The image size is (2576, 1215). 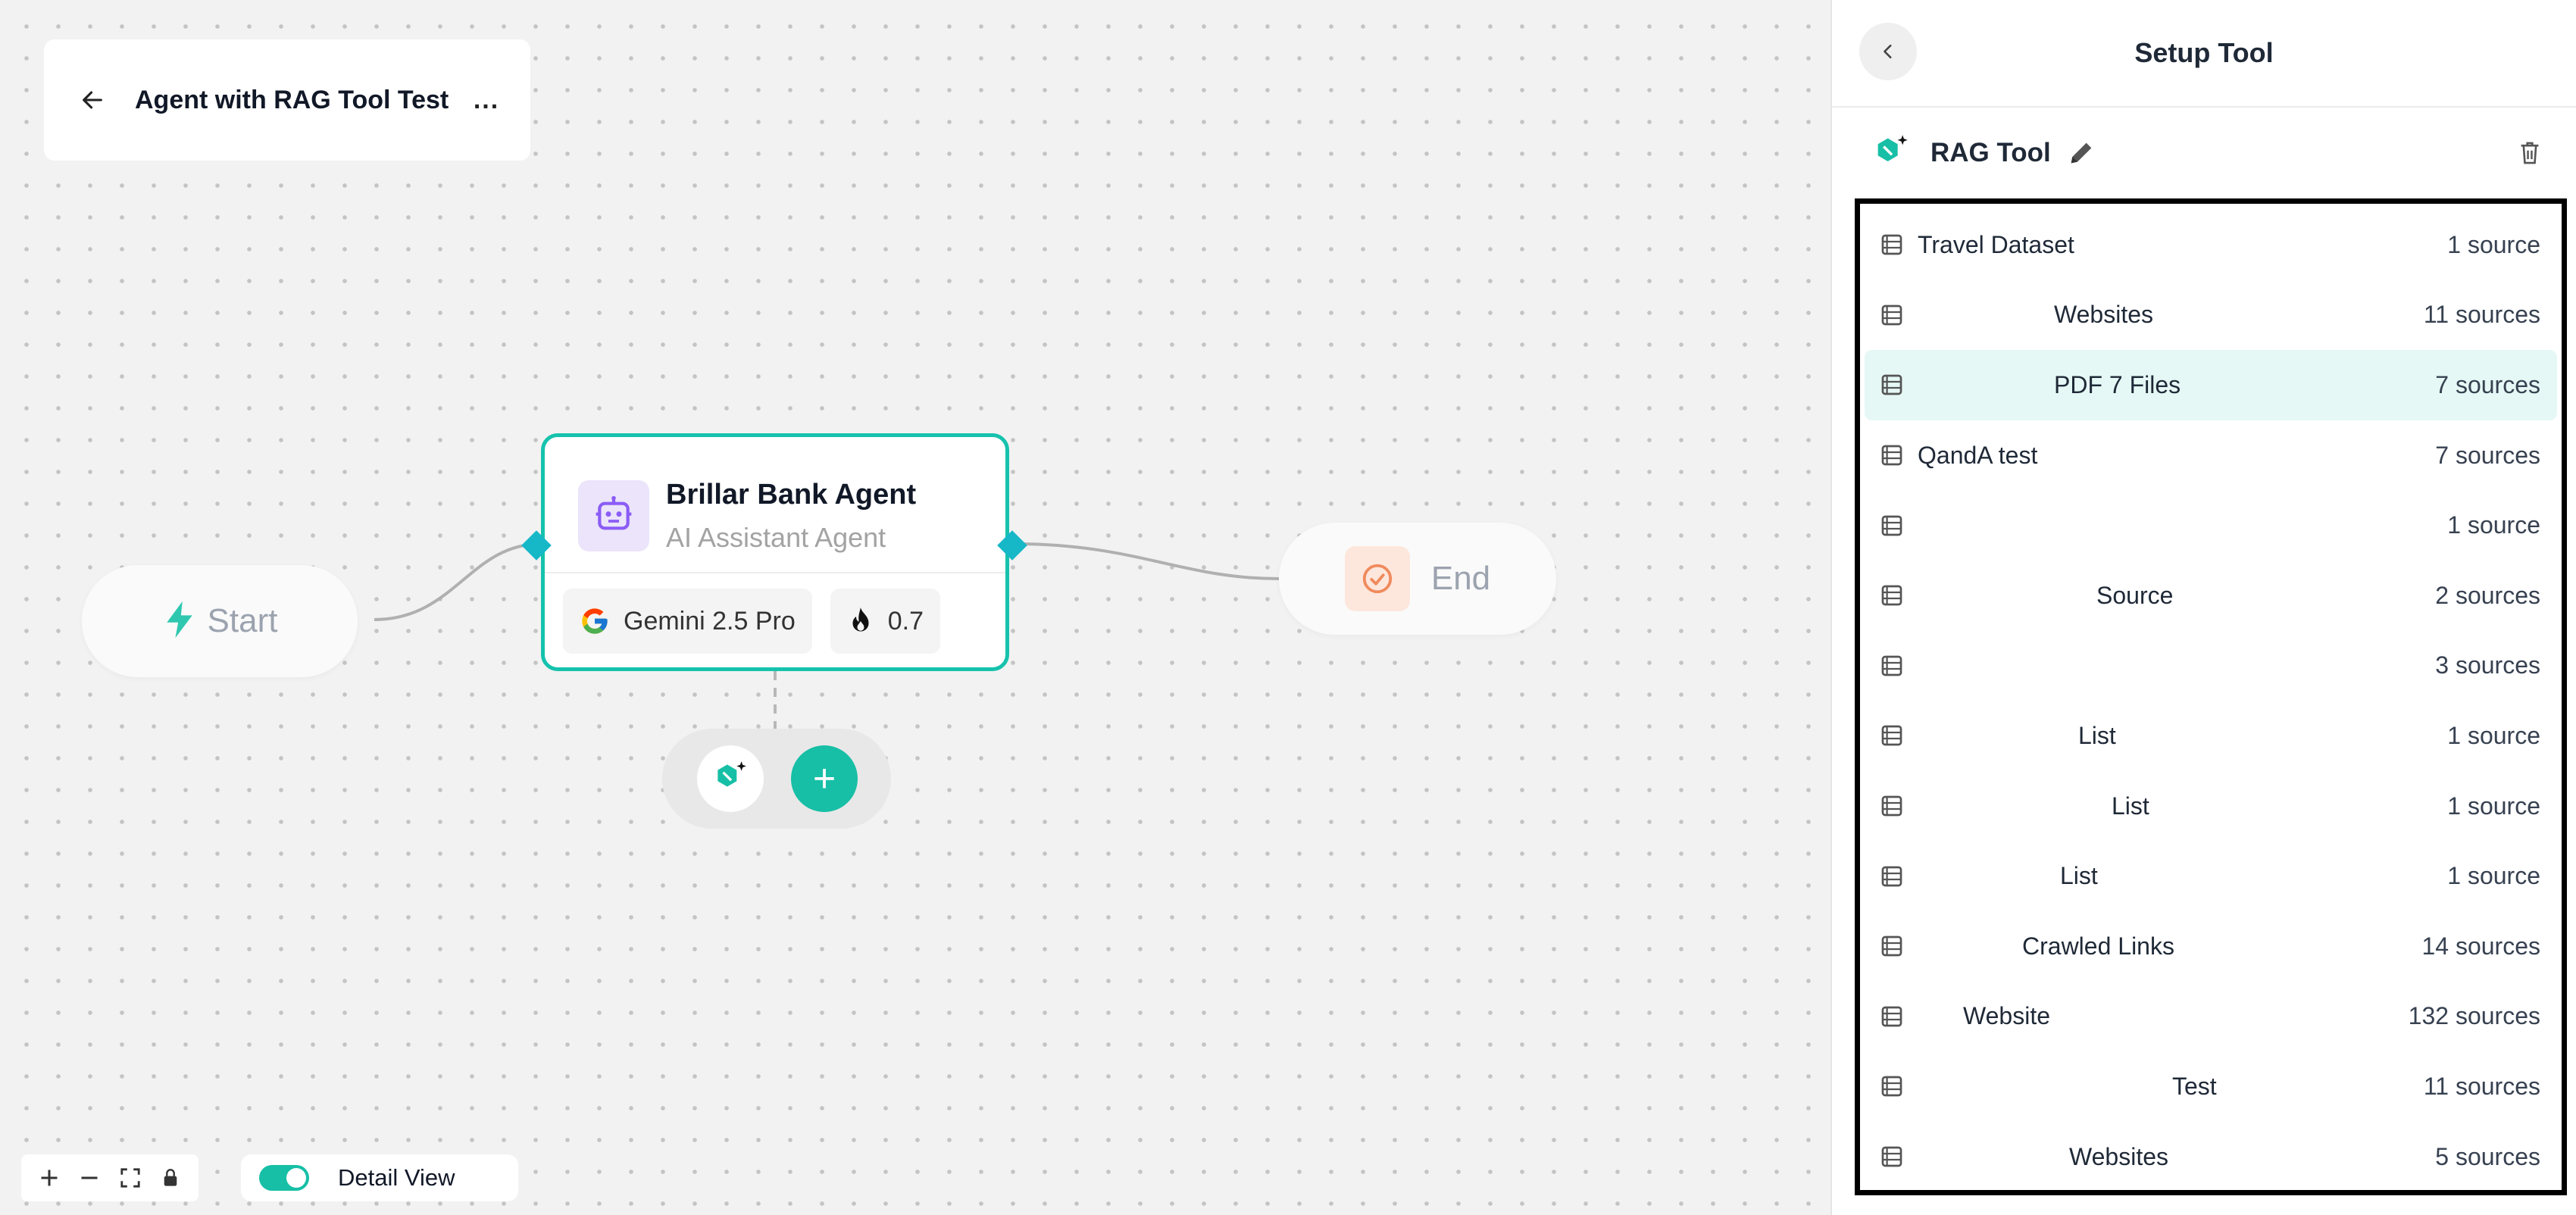 What do you see at coordinates (2117, 384) in the screenshot?
I see `dataset-name: PDF 7 Files` at bounding box center [2117, 384].